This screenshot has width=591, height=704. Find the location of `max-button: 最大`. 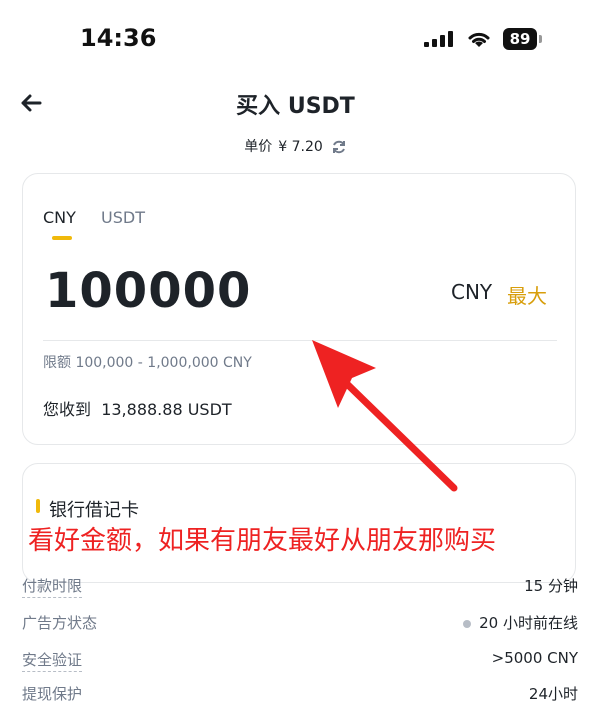

max-button: 最大 is located at coordinates (527, 294).